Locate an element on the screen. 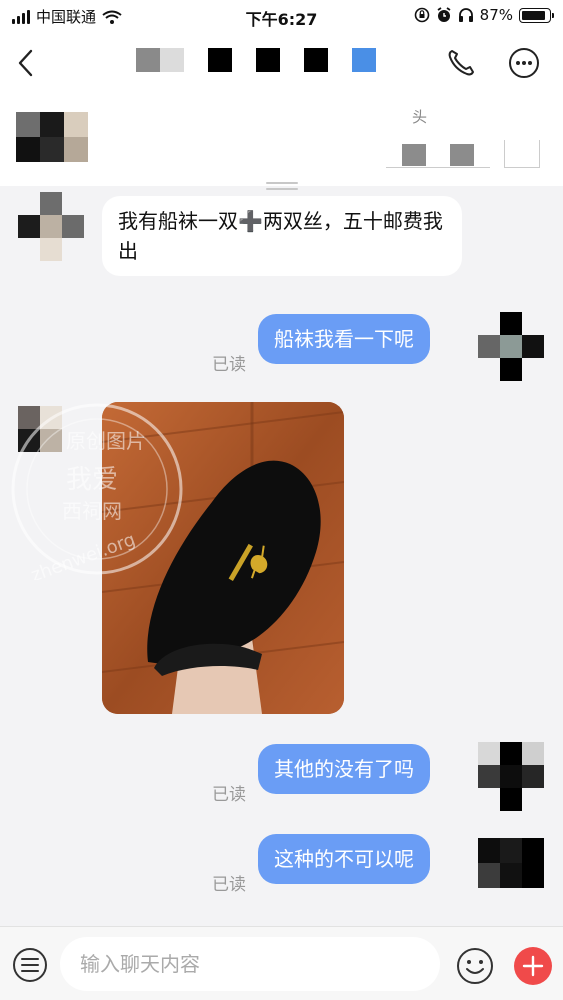  profile-tag: 头 is located at coordinates (420, 117).